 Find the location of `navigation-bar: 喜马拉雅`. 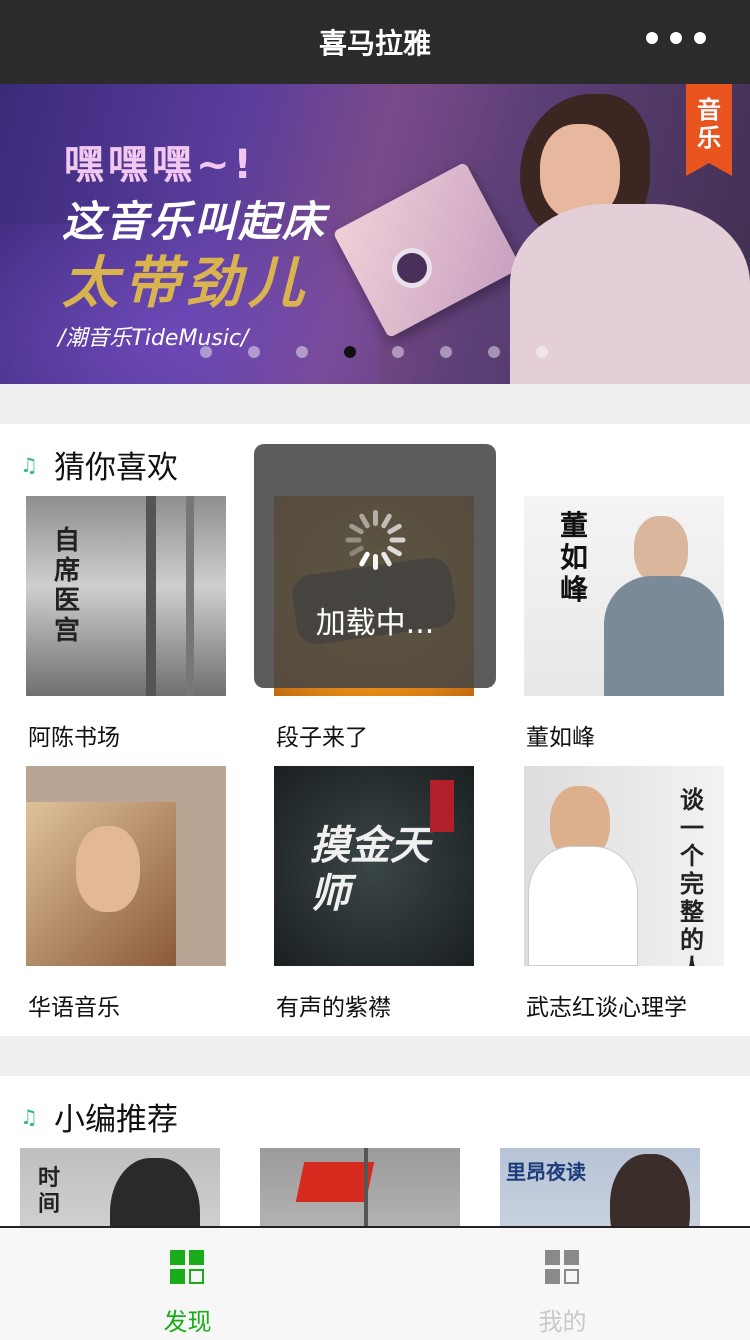

navigation-bar: 喜马拉雅 is located at coordinates (375, 42).